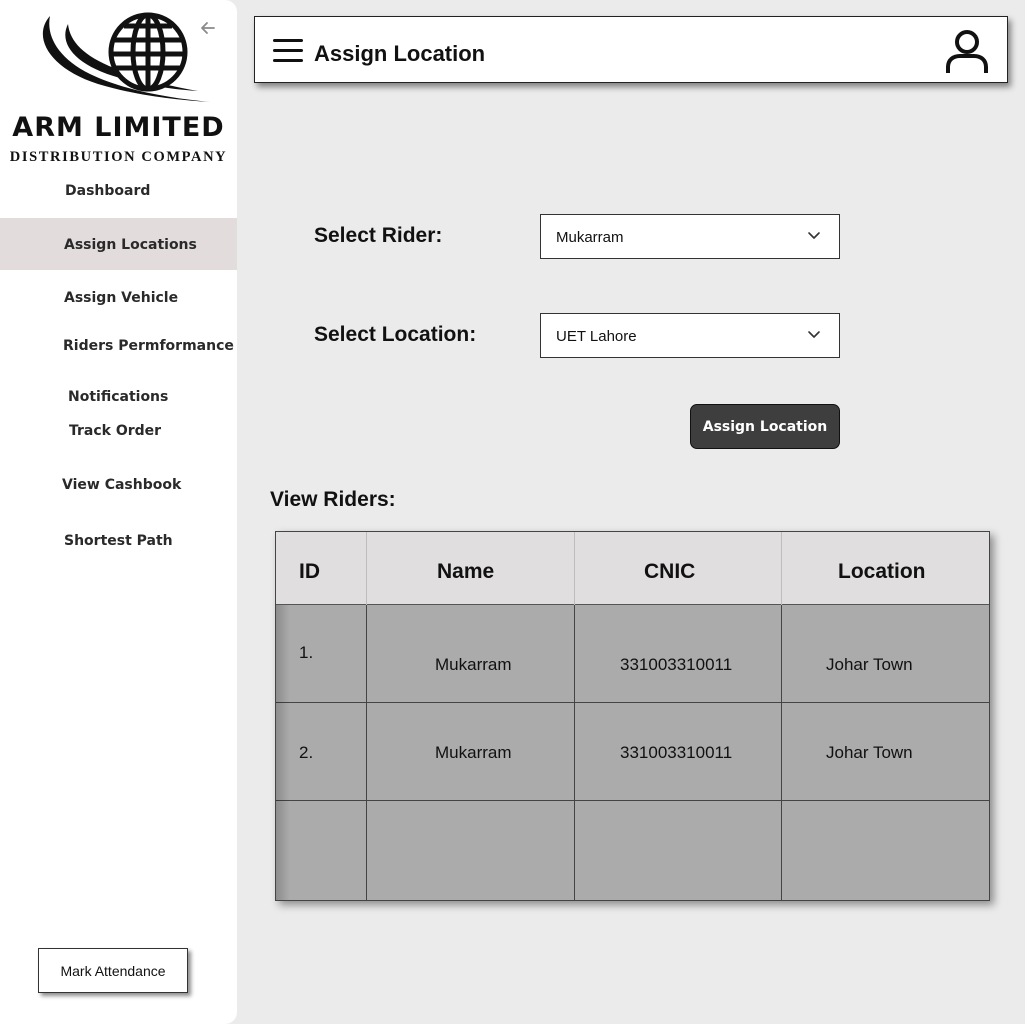  I want to click on hamburger-menu-icon, so click(288, 52).